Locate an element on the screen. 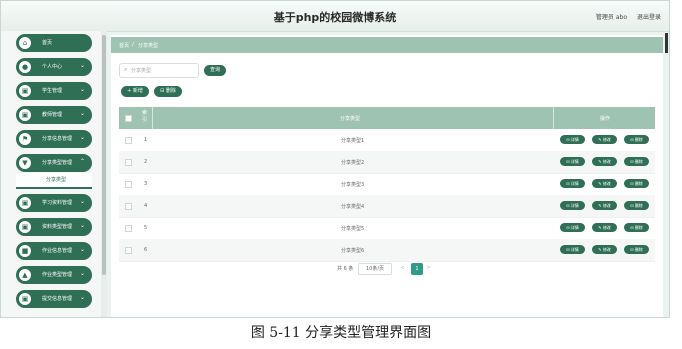  sidebar-item-label: 个人中心 is located at coordinates (52, 67).